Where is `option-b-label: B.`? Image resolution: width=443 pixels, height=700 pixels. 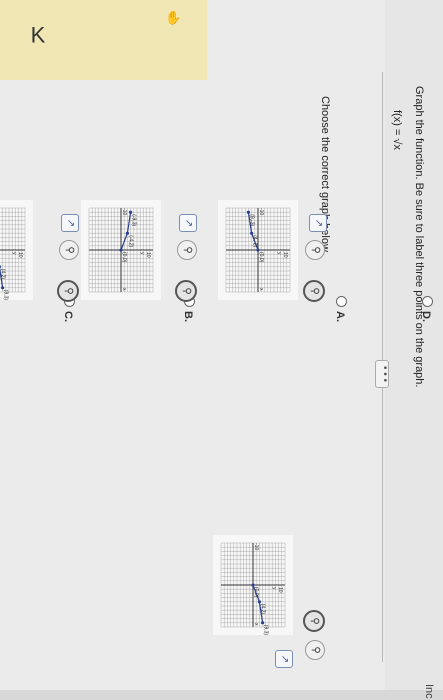 option-b-label: B. is located at coordinates (188, 316).